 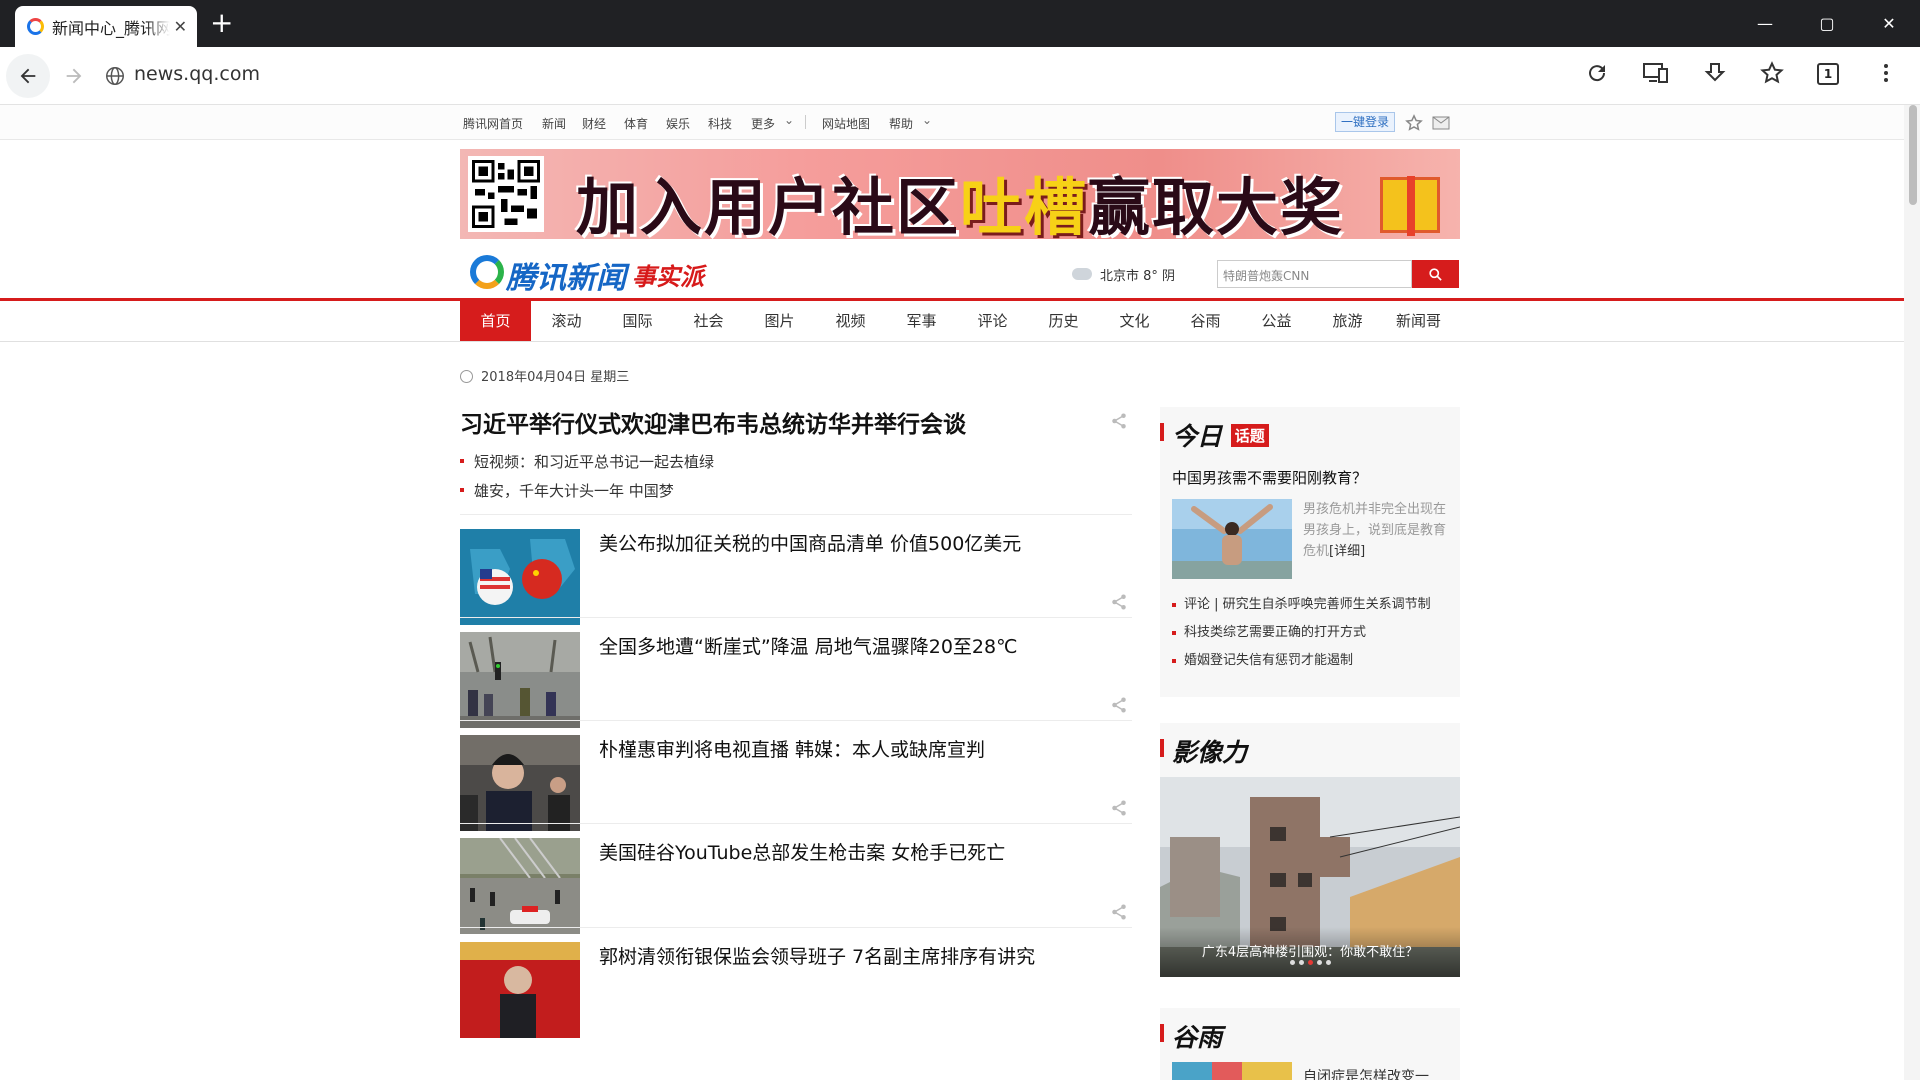 I want to click on topnav-help: 帮助, so click(x=901, y=123).